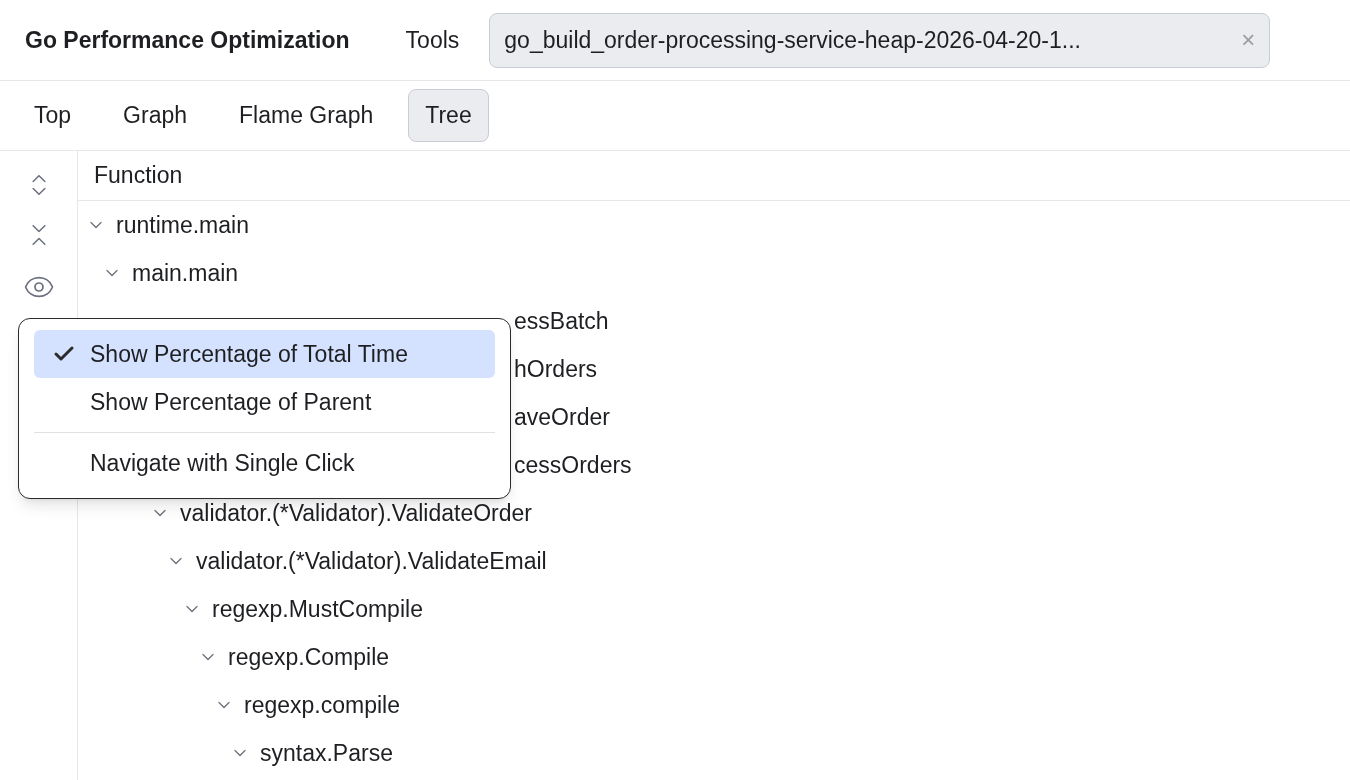 The width and height of the screenshot is (1350, 780). What do you see at coordinates (432, 40) in the screenshot?
I see `tools-label: Tools` at bounding box center [432, 40].